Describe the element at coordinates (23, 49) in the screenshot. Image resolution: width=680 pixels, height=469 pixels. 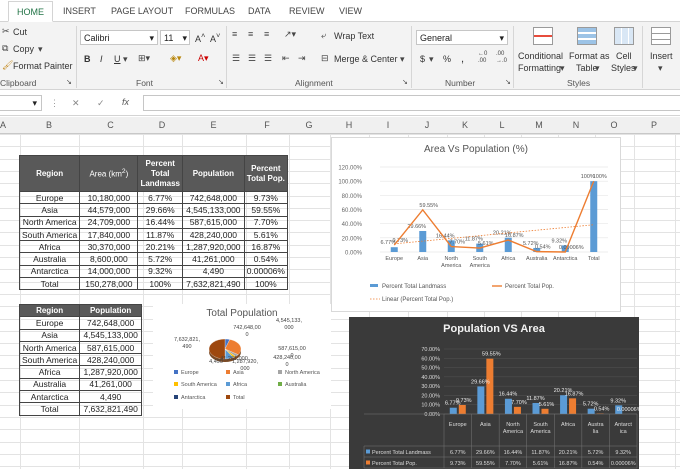
I see `copy-button: Copy` at that location.